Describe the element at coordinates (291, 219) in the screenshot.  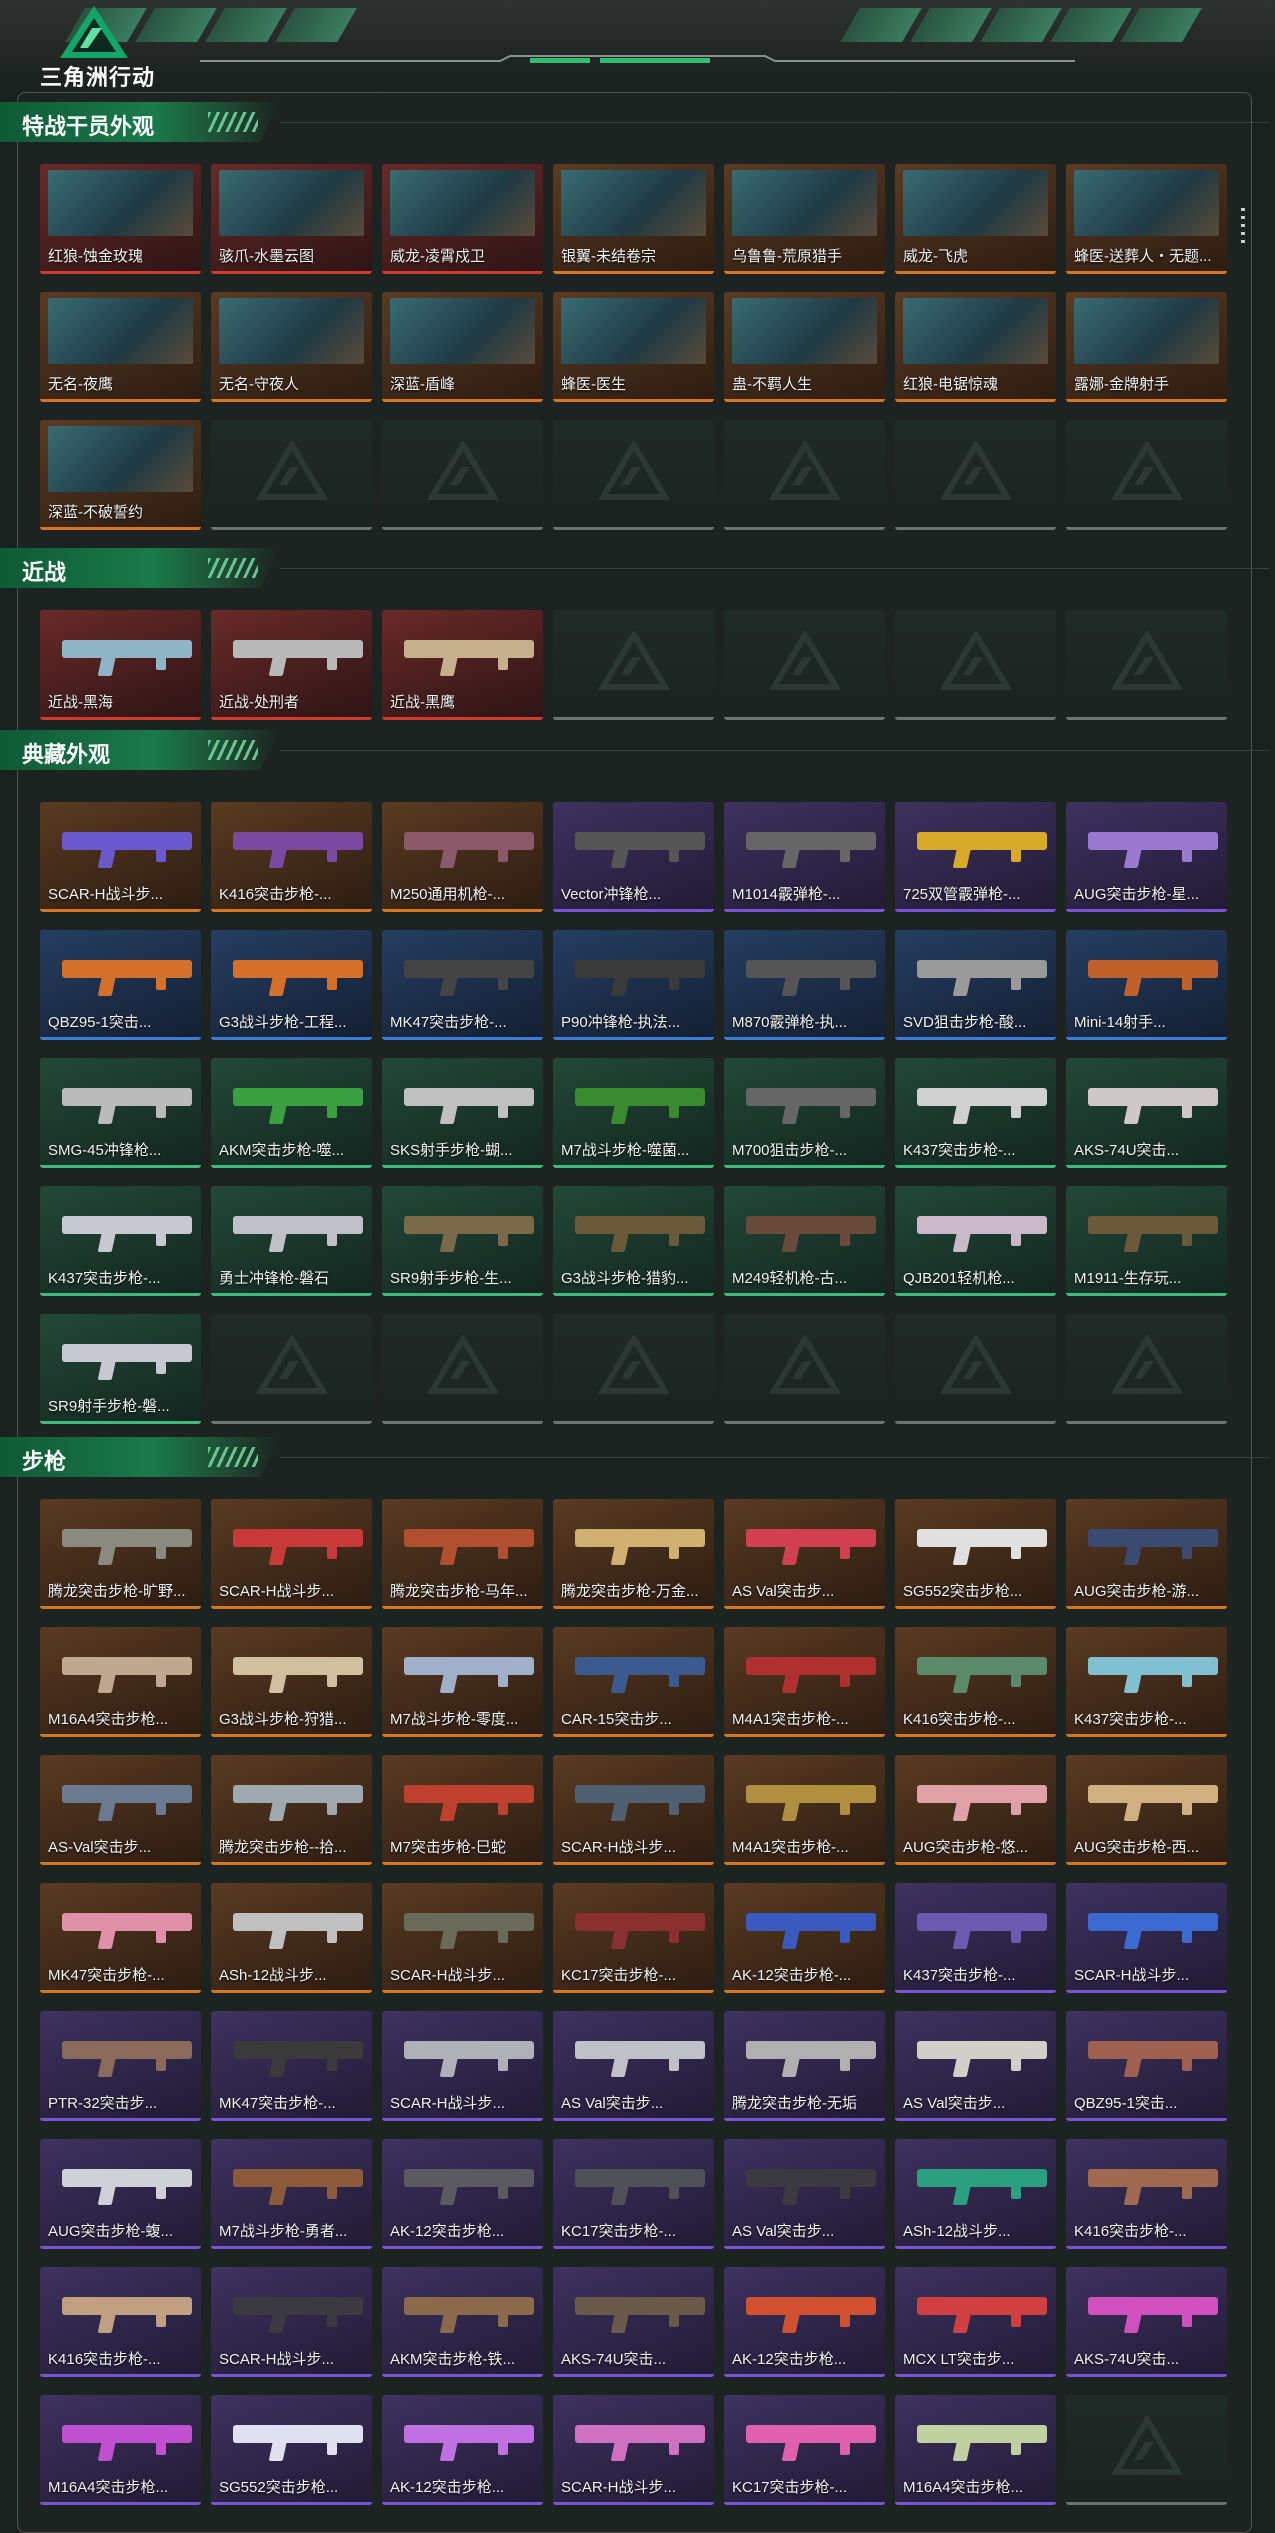
I see `skin-card: 骇爪-水墨云图` at that location.